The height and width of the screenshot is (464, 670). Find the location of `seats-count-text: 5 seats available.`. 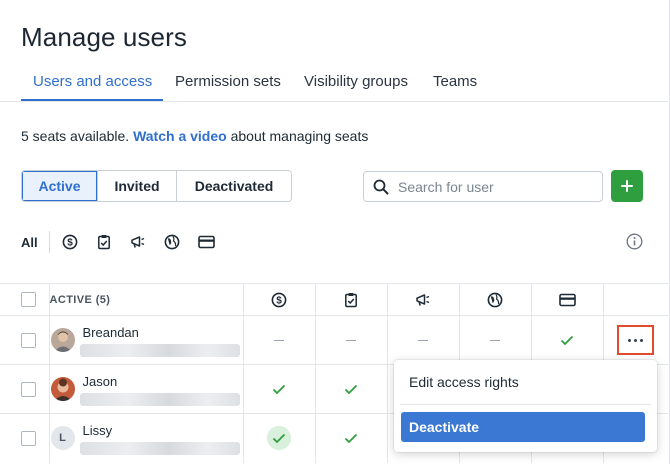

seats-count-text: 5 seats available. is located at coordinates (75, 136).